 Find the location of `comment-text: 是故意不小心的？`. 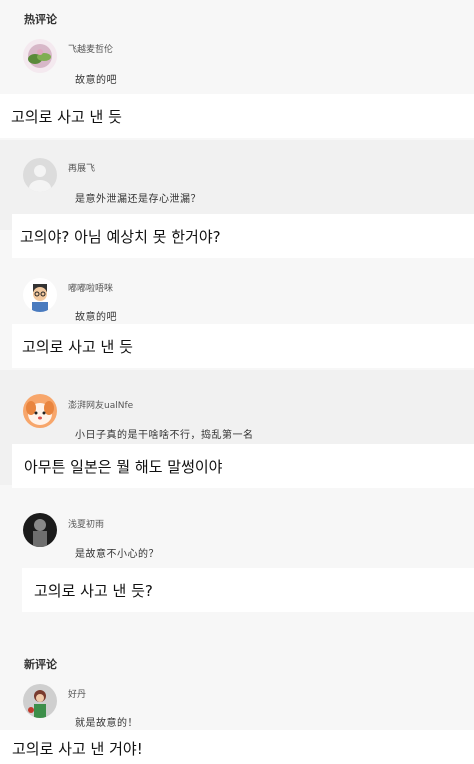

comment-text: 是故意不小心的？ is located at coordinates (117, 554).